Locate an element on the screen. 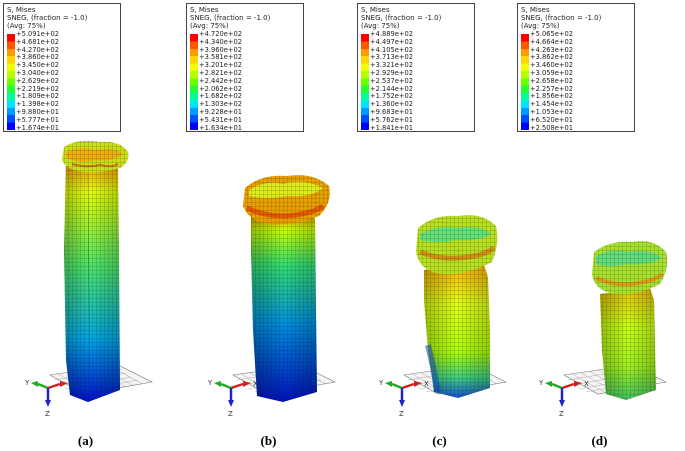 This screenshot has width=685, height=451. caption-c: (c) is located at coordinates (439, 440).